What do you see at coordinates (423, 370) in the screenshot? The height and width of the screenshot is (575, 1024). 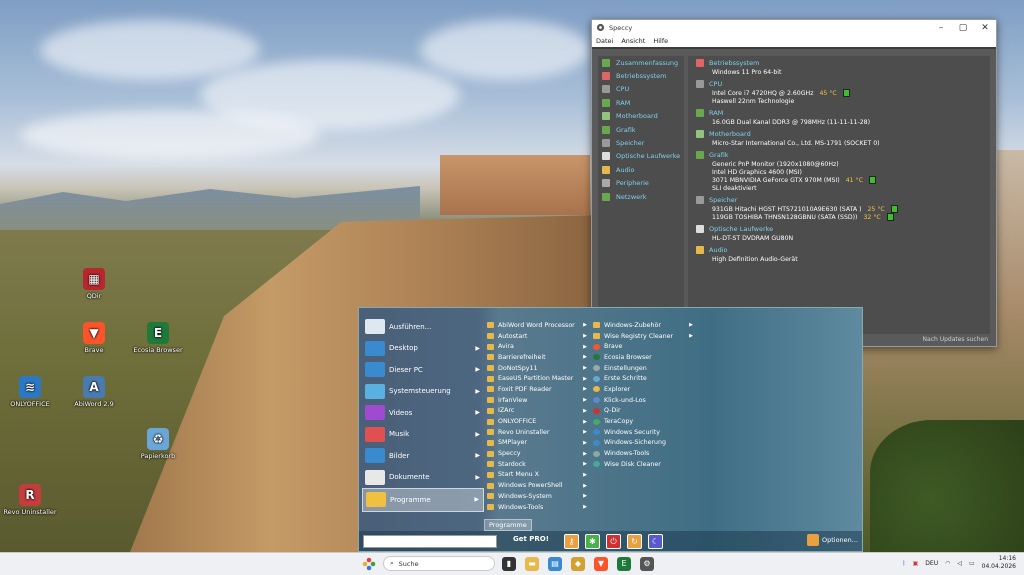 I see `start-item-dieser-pc: Dieser PC ▶` at bounding box center [423, 370].